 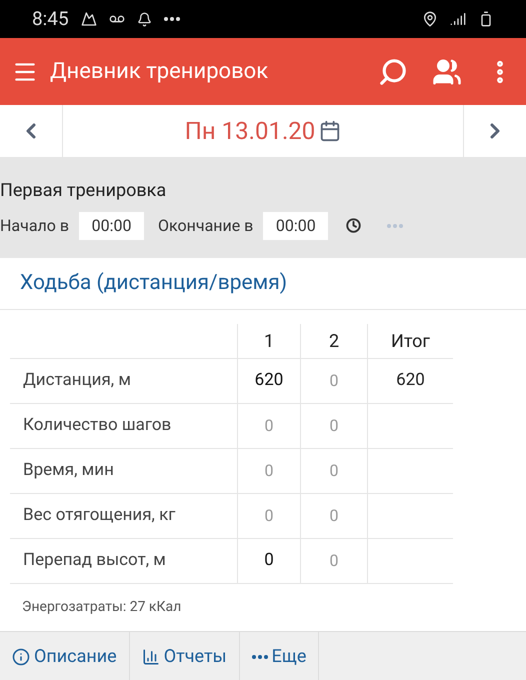 What do you see at coordinates (206, 225) in the screenshot?
I see `end-label: Окончание в` at bounding box center [206, 225].